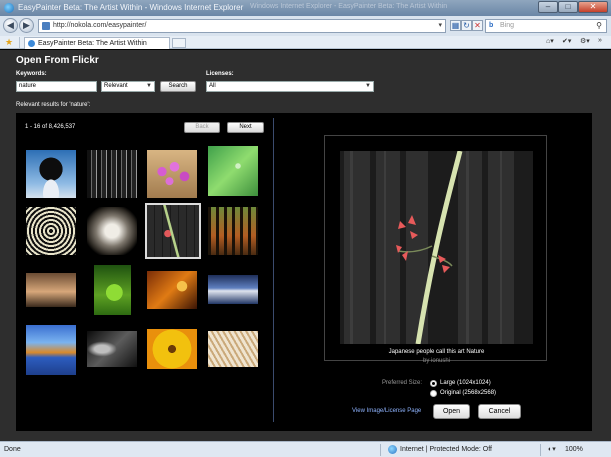  What do you see at coordinates (50, 127) in the screenshot?
I see `result-count: 1 - 16 of 8,426,537` at bounding box center [50, 127].